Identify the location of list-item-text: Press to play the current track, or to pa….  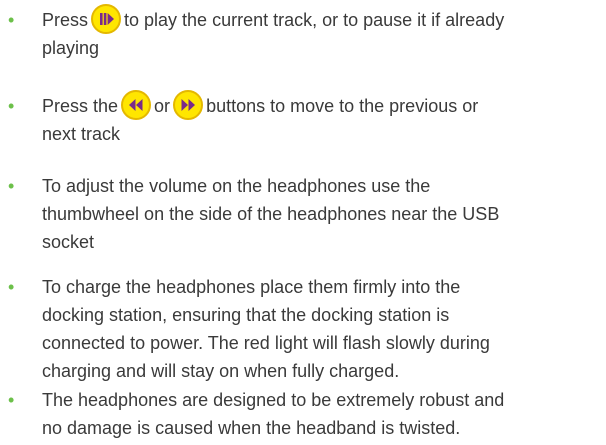
(320, 33).